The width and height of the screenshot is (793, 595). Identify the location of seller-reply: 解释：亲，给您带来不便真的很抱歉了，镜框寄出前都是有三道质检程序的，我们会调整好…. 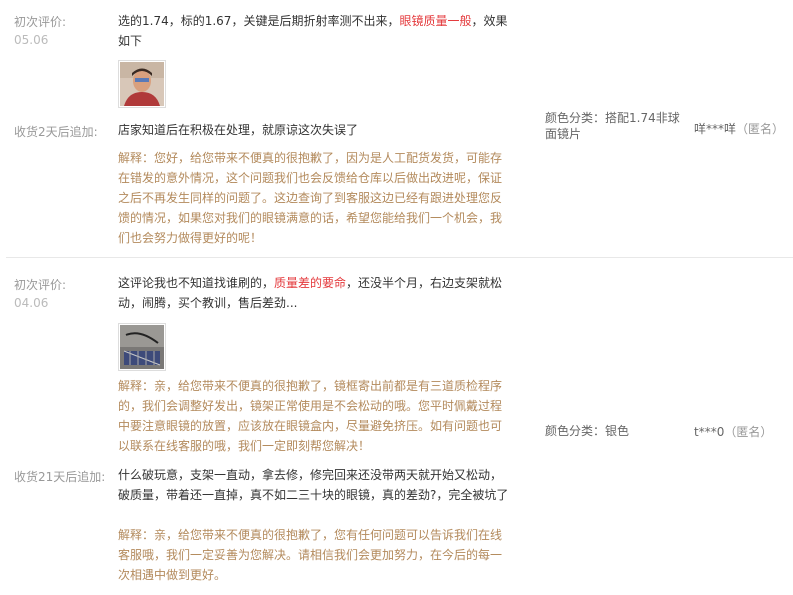
(310, 416).